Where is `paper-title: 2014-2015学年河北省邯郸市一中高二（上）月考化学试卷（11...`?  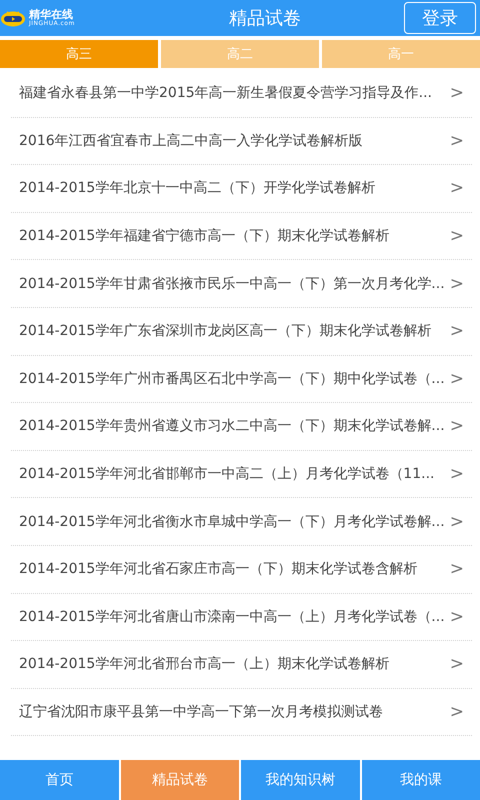
paper-title: 2014-2015学年河北省邯郸市一中高二（上）月考化学试卷（11... is located at coordinates (227, 474).